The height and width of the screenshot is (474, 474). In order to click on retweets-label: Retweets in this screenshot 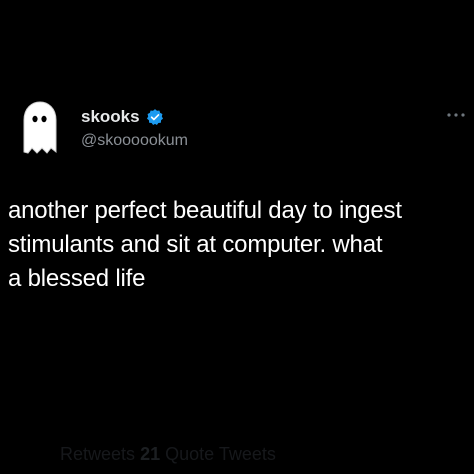, I will do `click(97, 454)`.